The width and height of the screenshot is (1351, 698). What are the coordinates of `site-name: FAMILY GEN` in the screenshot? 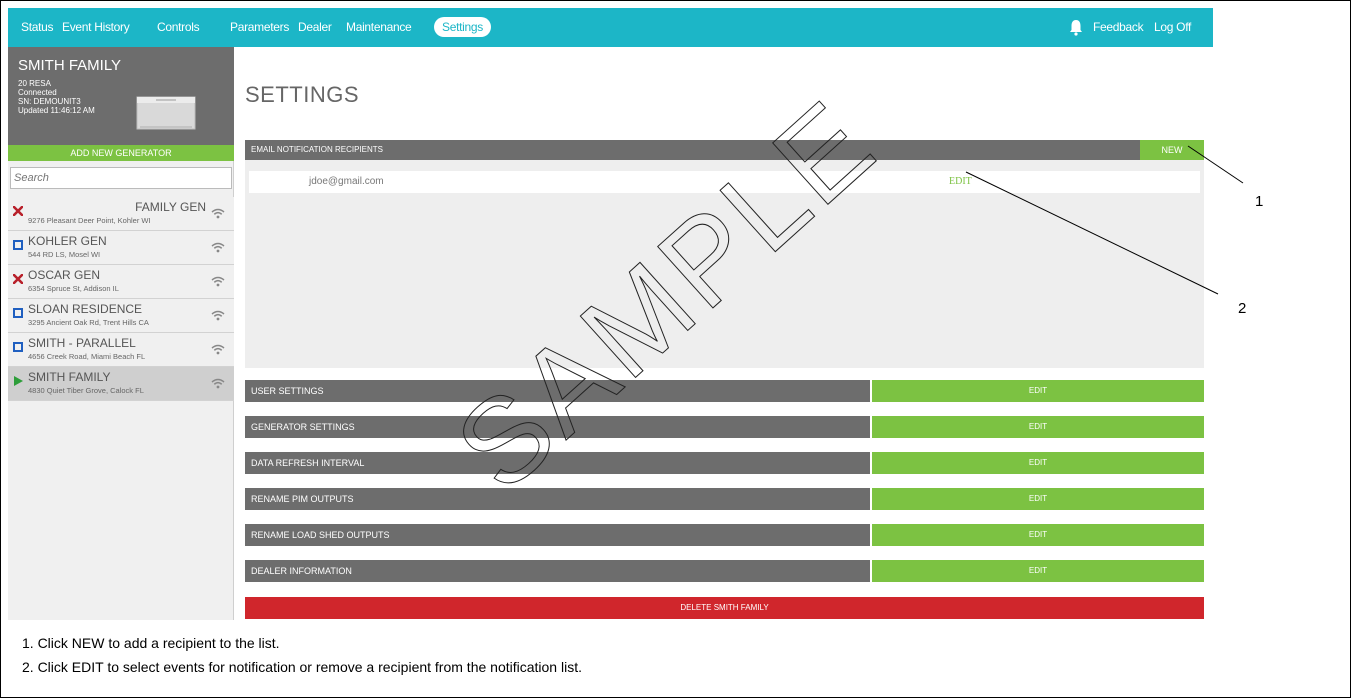 It's located at (170, 207).